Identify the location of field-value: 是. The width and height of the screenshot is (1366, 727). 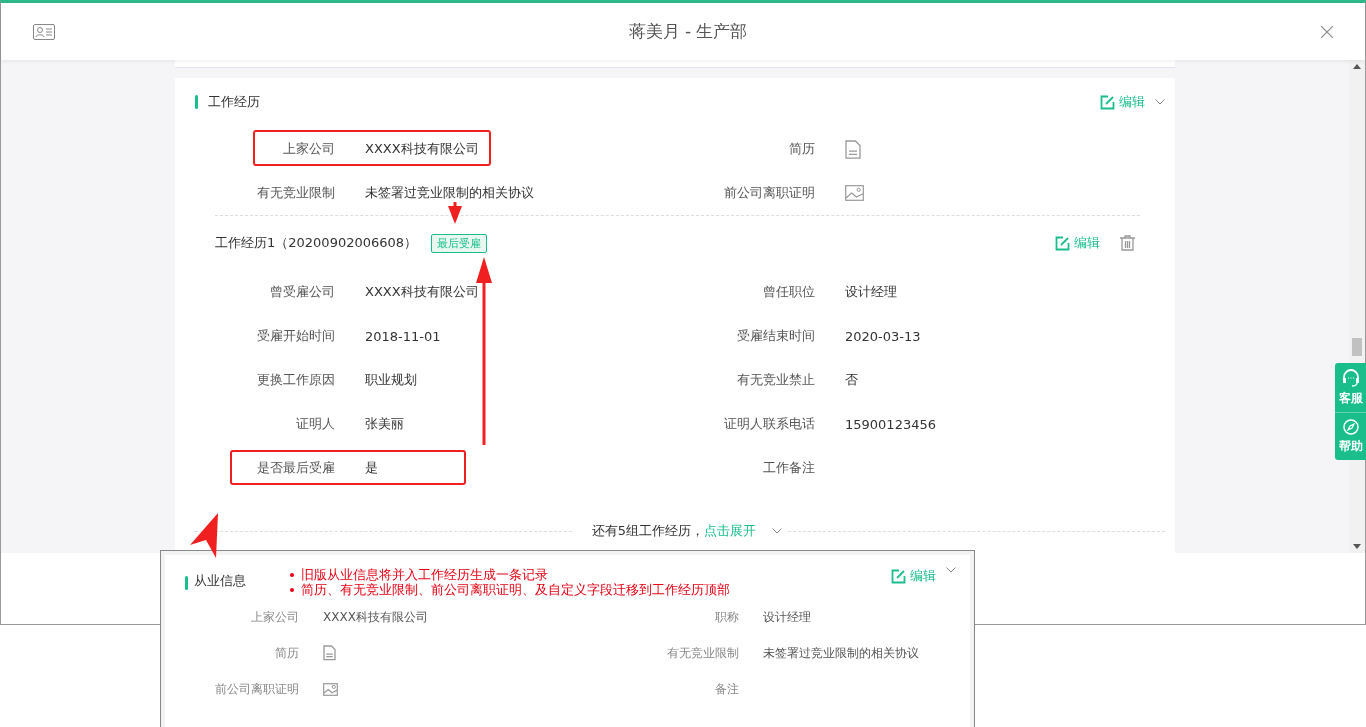
(371, 468).